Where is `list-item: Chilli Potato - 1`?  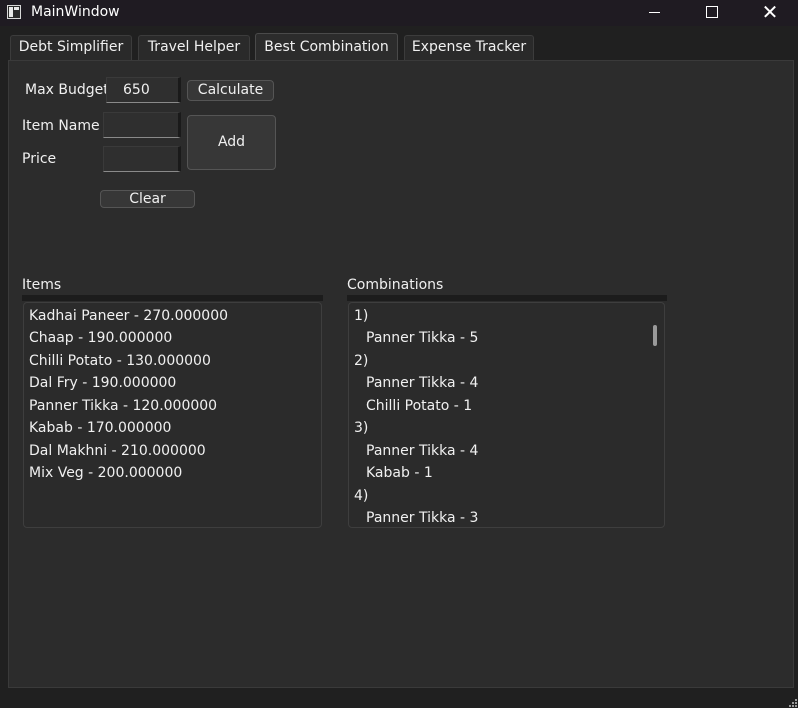
list-item: Chilli Potato - 1 is located at coordinates (419, 406).